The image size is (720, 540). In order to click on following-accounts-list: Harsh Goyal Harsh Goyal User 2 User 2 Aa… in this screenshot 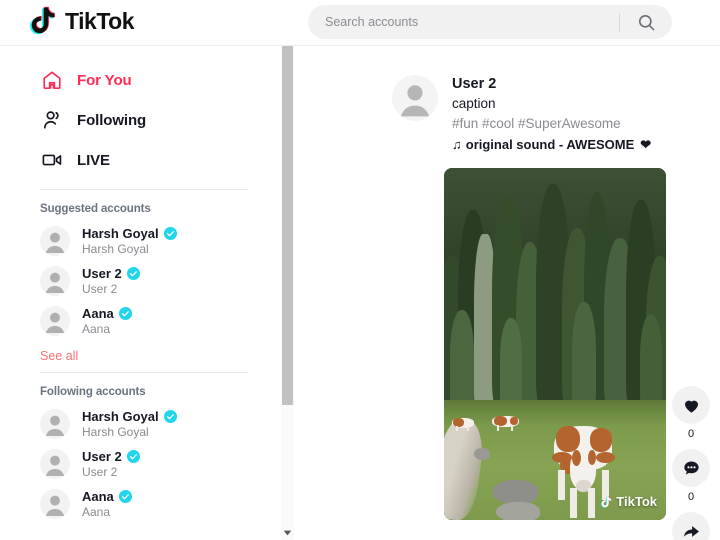, I will do `click(144, 463)`.